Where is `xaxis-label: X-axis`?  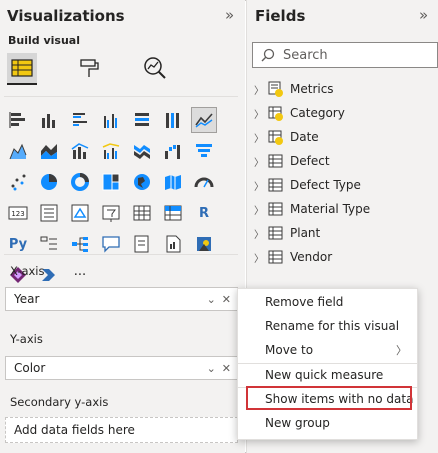
xaxis-label: X-axis is located at coordinates (27, 271).